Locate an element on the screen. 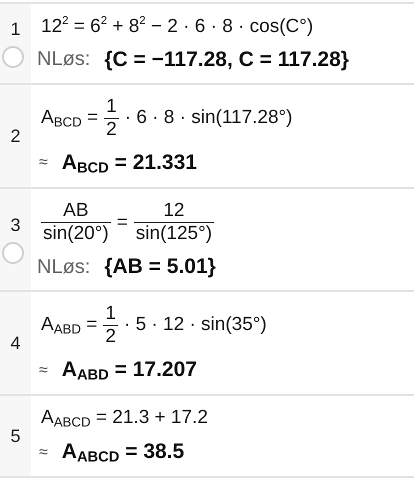  output-result: A$_{ABCD}$ = 38.5 is located at coordinates (123, 453).